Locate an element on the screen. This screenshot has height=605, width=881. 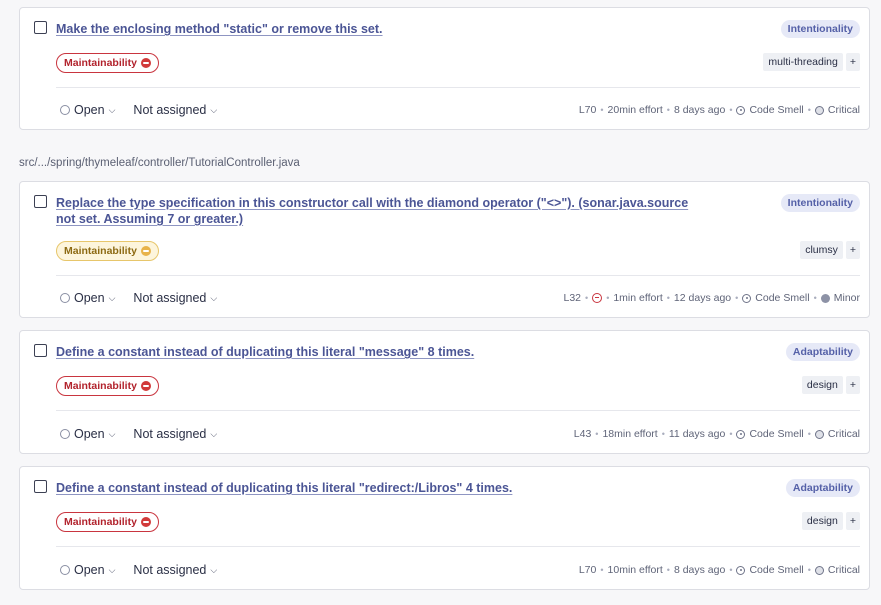
clean-code-attribute-badge: Intentionality is located at coordinates (820, 29).